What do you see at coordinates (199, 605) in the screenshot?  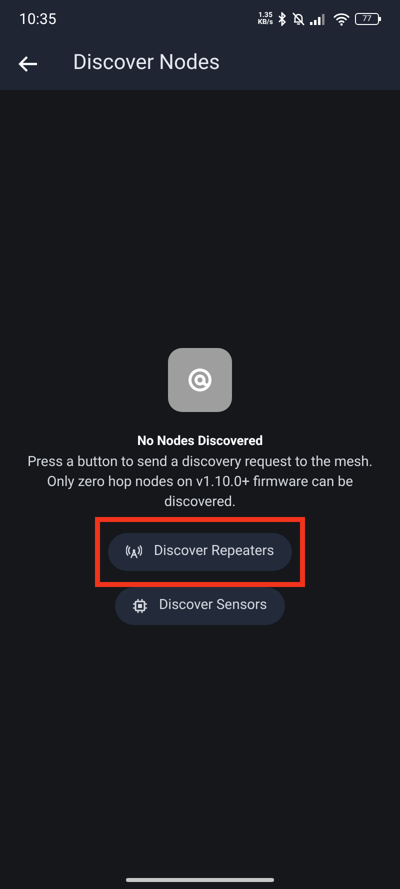 I see `discover-button: Discover Sensors` at bounding box center [199, 605].